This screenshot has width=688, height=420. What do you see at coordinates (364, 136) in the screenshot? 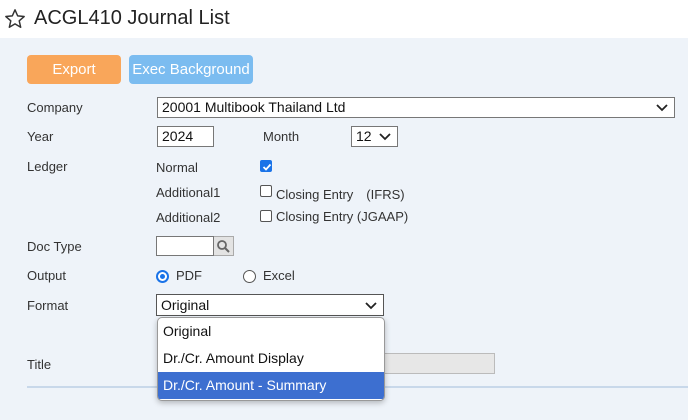
I see `month-value: 12` at bounding box center [364, 136].